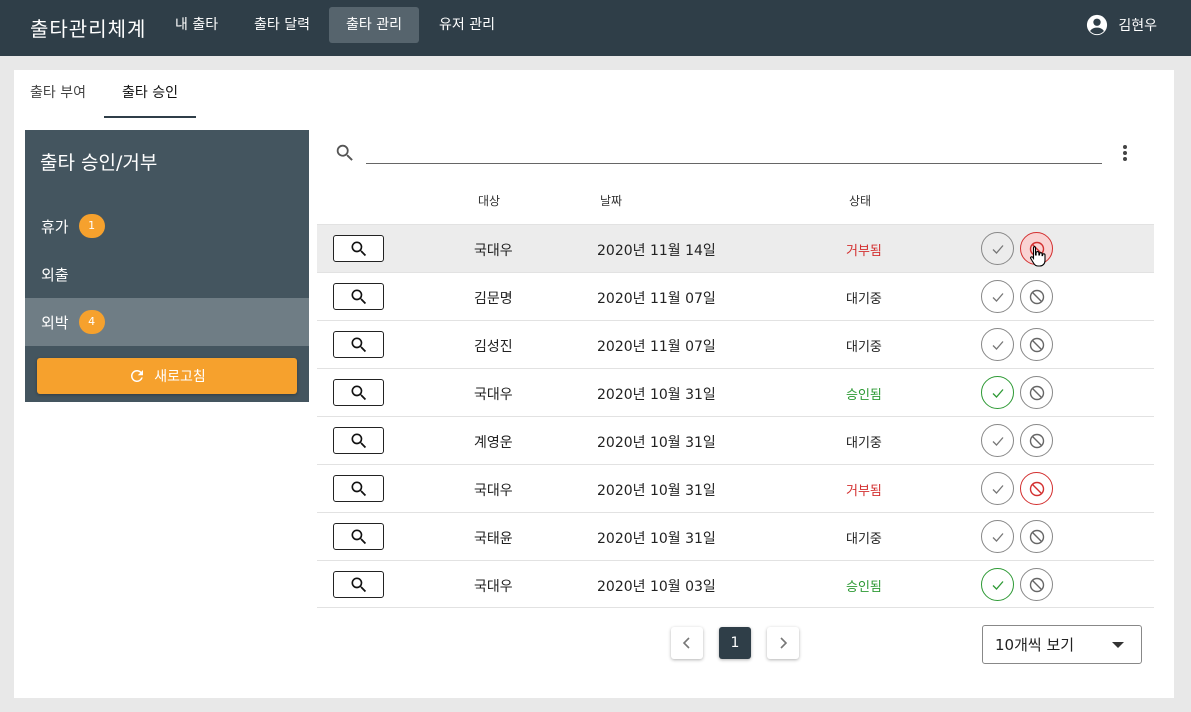  Describe the element at coordinates (1097, 25) in the screenshot. I see `account-circle-icon` at that location.